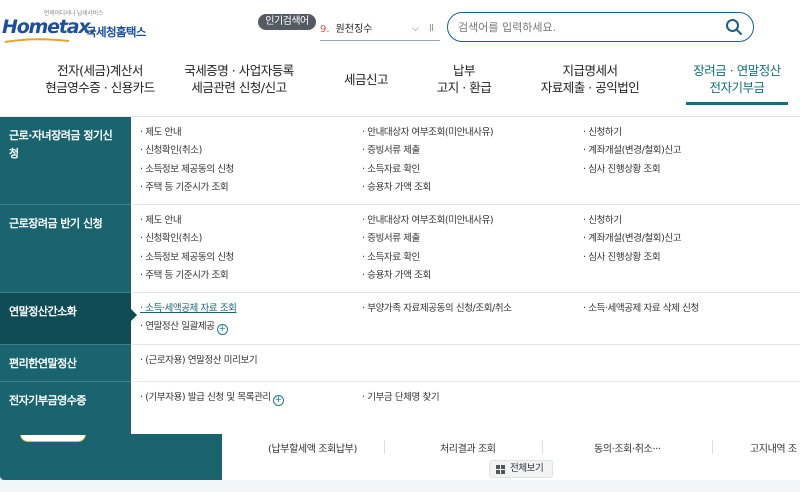  Describe the element at coordinates (100, 79) in the screenshot. I see `nav-item-e-invoice: 전자(세금)계산서 현금영수증 · 신용카드` at that location.